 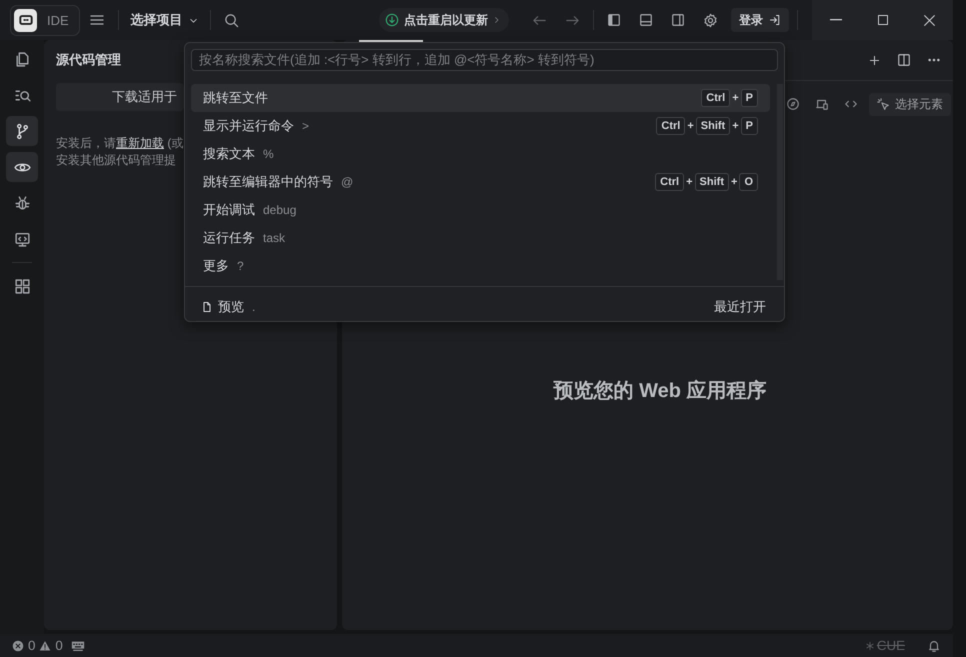 What do you see at coordinates (480, 238) in the screenshot?
I see `command-item: 运行任务 task` at bounding box center [480, 238].